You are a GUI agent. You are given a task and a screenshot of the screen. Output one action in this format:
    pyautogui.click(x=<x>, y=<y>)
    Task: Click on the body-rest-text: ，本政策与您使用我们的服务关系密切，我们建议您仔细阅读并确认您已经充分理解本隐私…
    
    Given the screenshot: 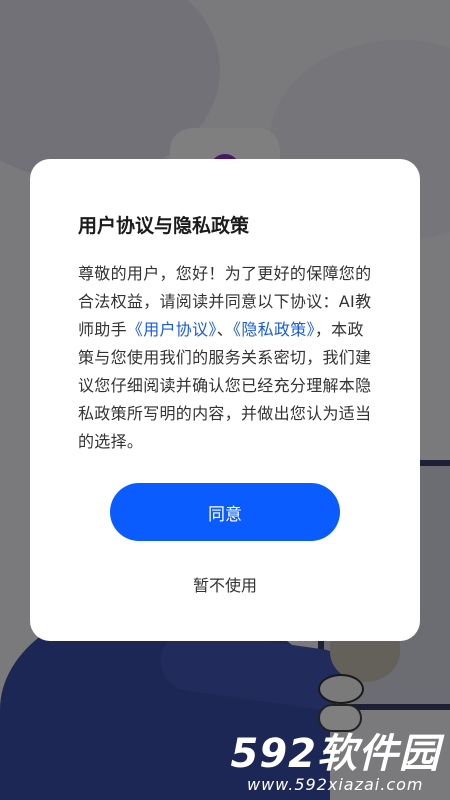 What is the action you would take?
    pyautogui.click(x=225, y=385)
    